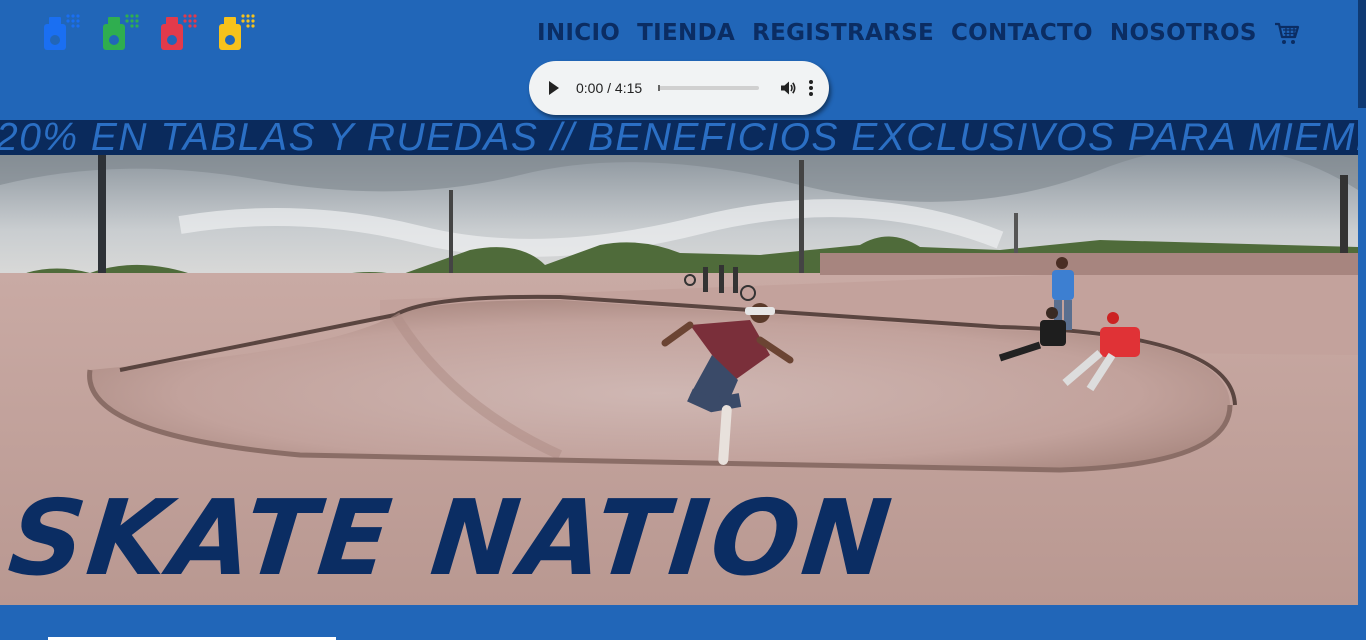  I want to click on spray-can-red-icon, so click(179, 32).